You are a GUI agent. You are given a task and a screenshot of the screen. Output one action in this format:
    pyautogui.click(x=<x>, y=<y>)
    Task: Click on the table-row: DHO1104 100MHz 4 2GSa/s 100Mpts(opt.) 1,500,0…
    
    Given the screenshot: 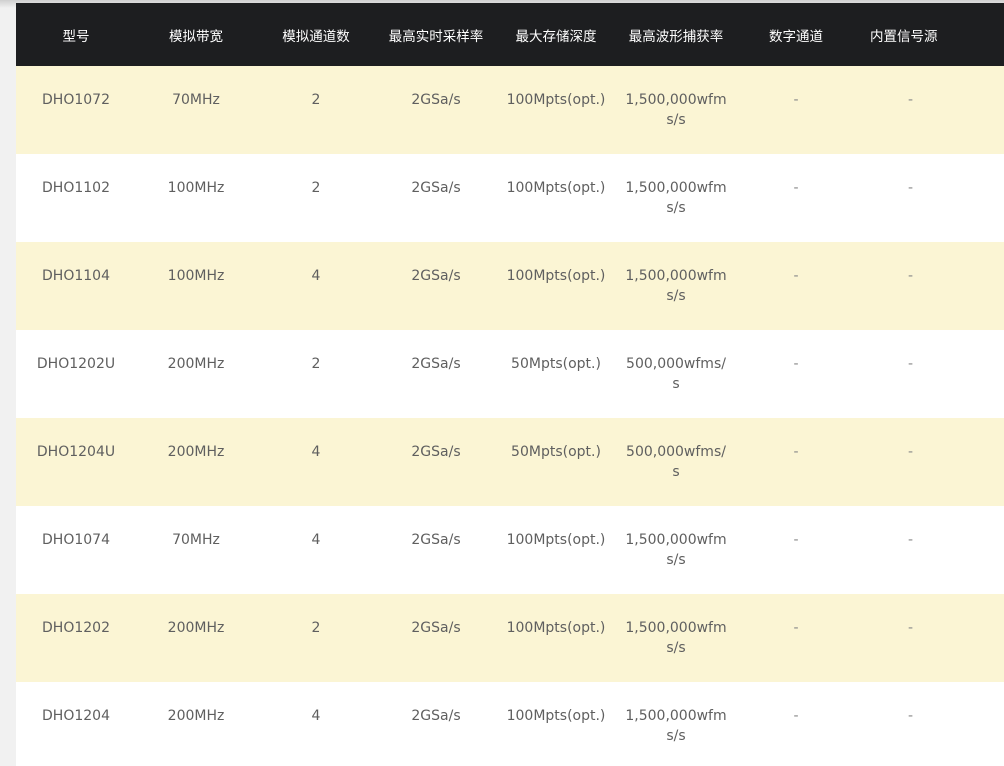 What is the action you would take?
    pyautogui.click(x=510, y=286)
    